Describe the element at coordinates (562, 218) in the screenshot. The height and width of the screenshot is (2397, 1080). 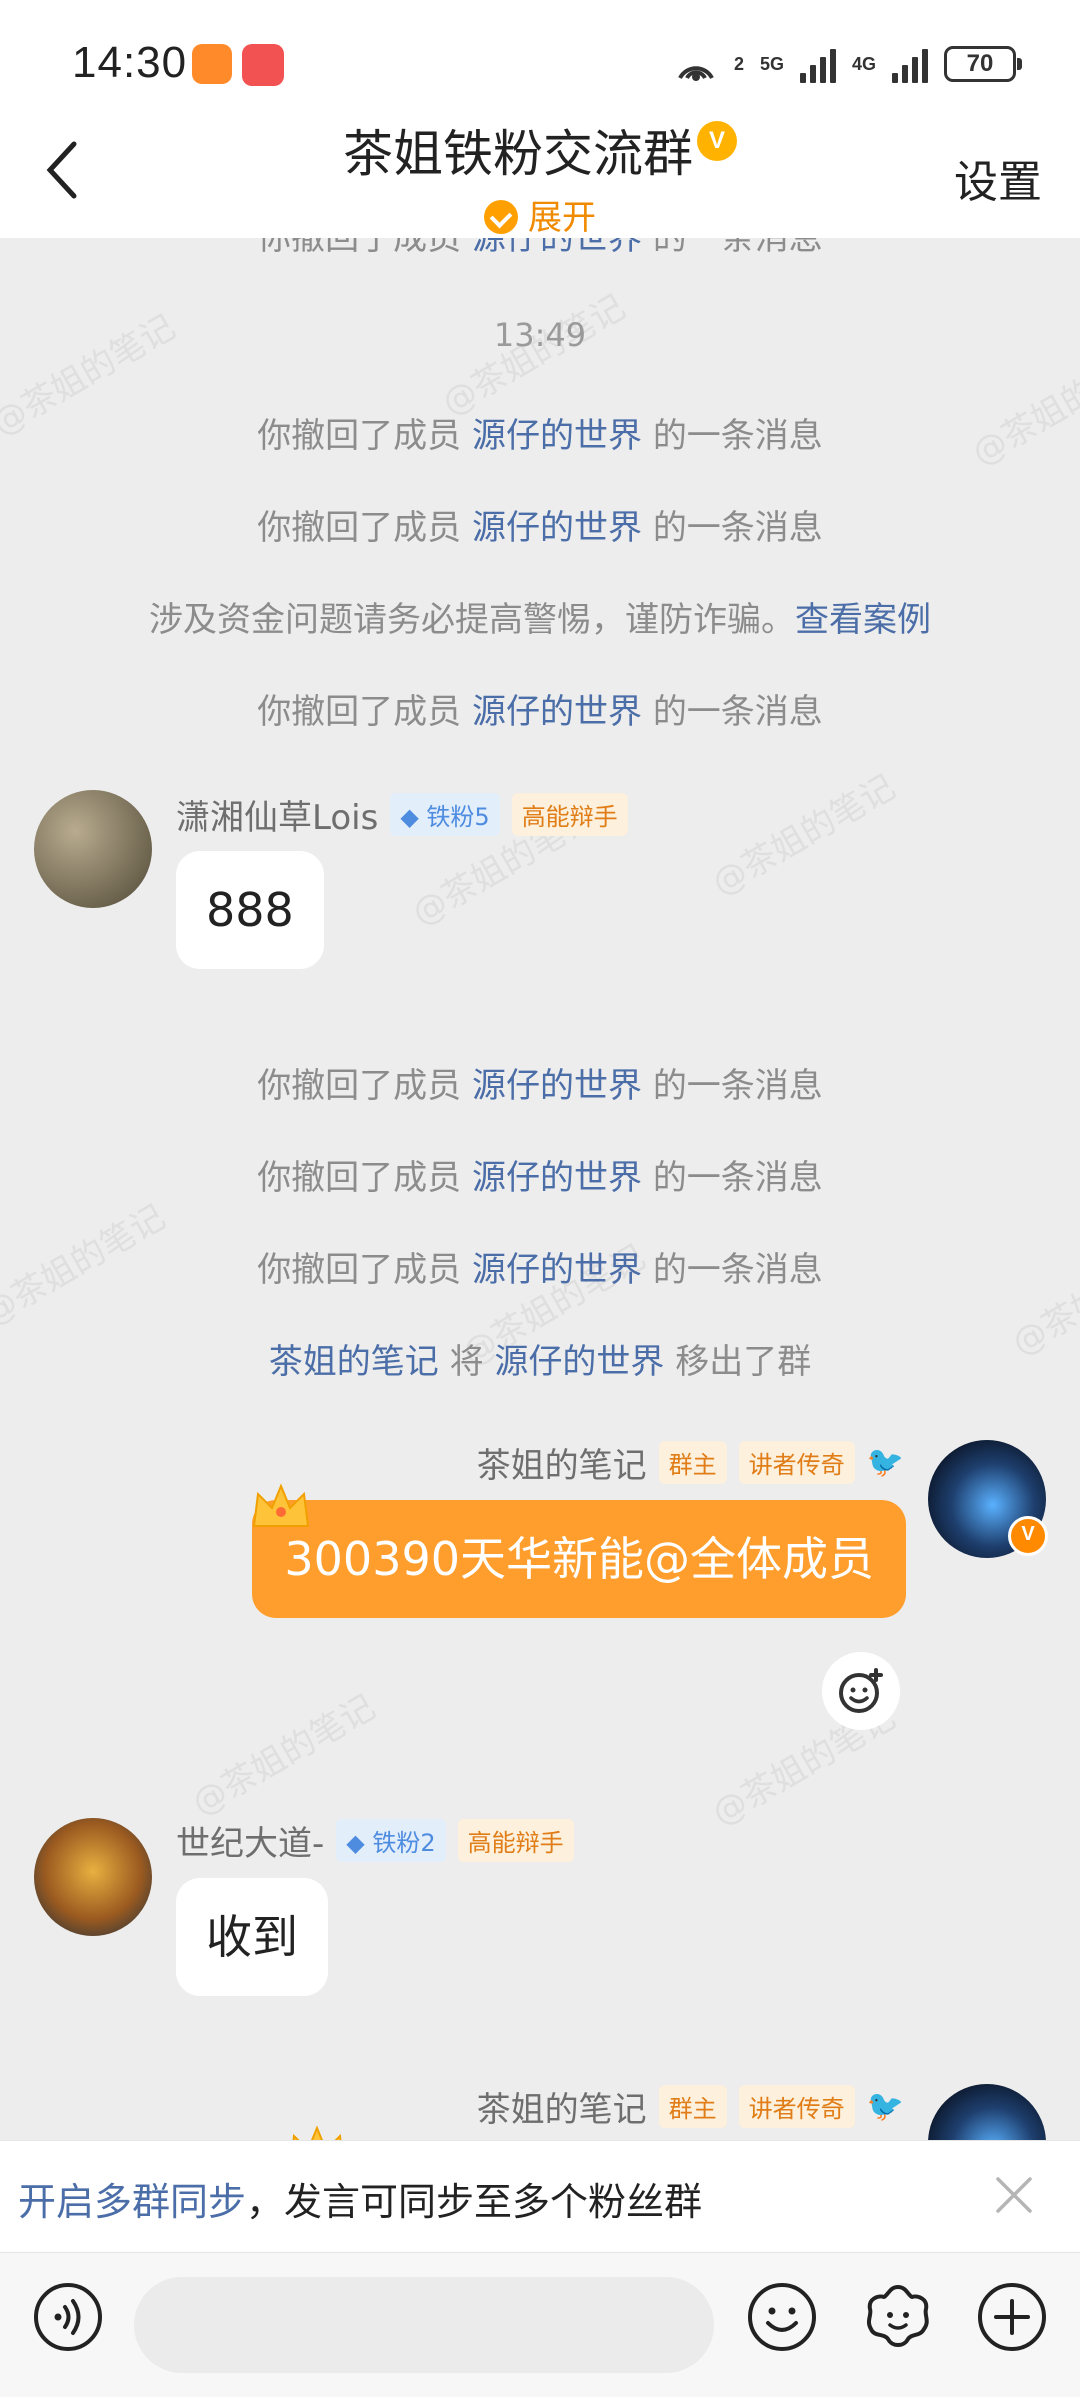
I see `expand-label: 展开` at that location.